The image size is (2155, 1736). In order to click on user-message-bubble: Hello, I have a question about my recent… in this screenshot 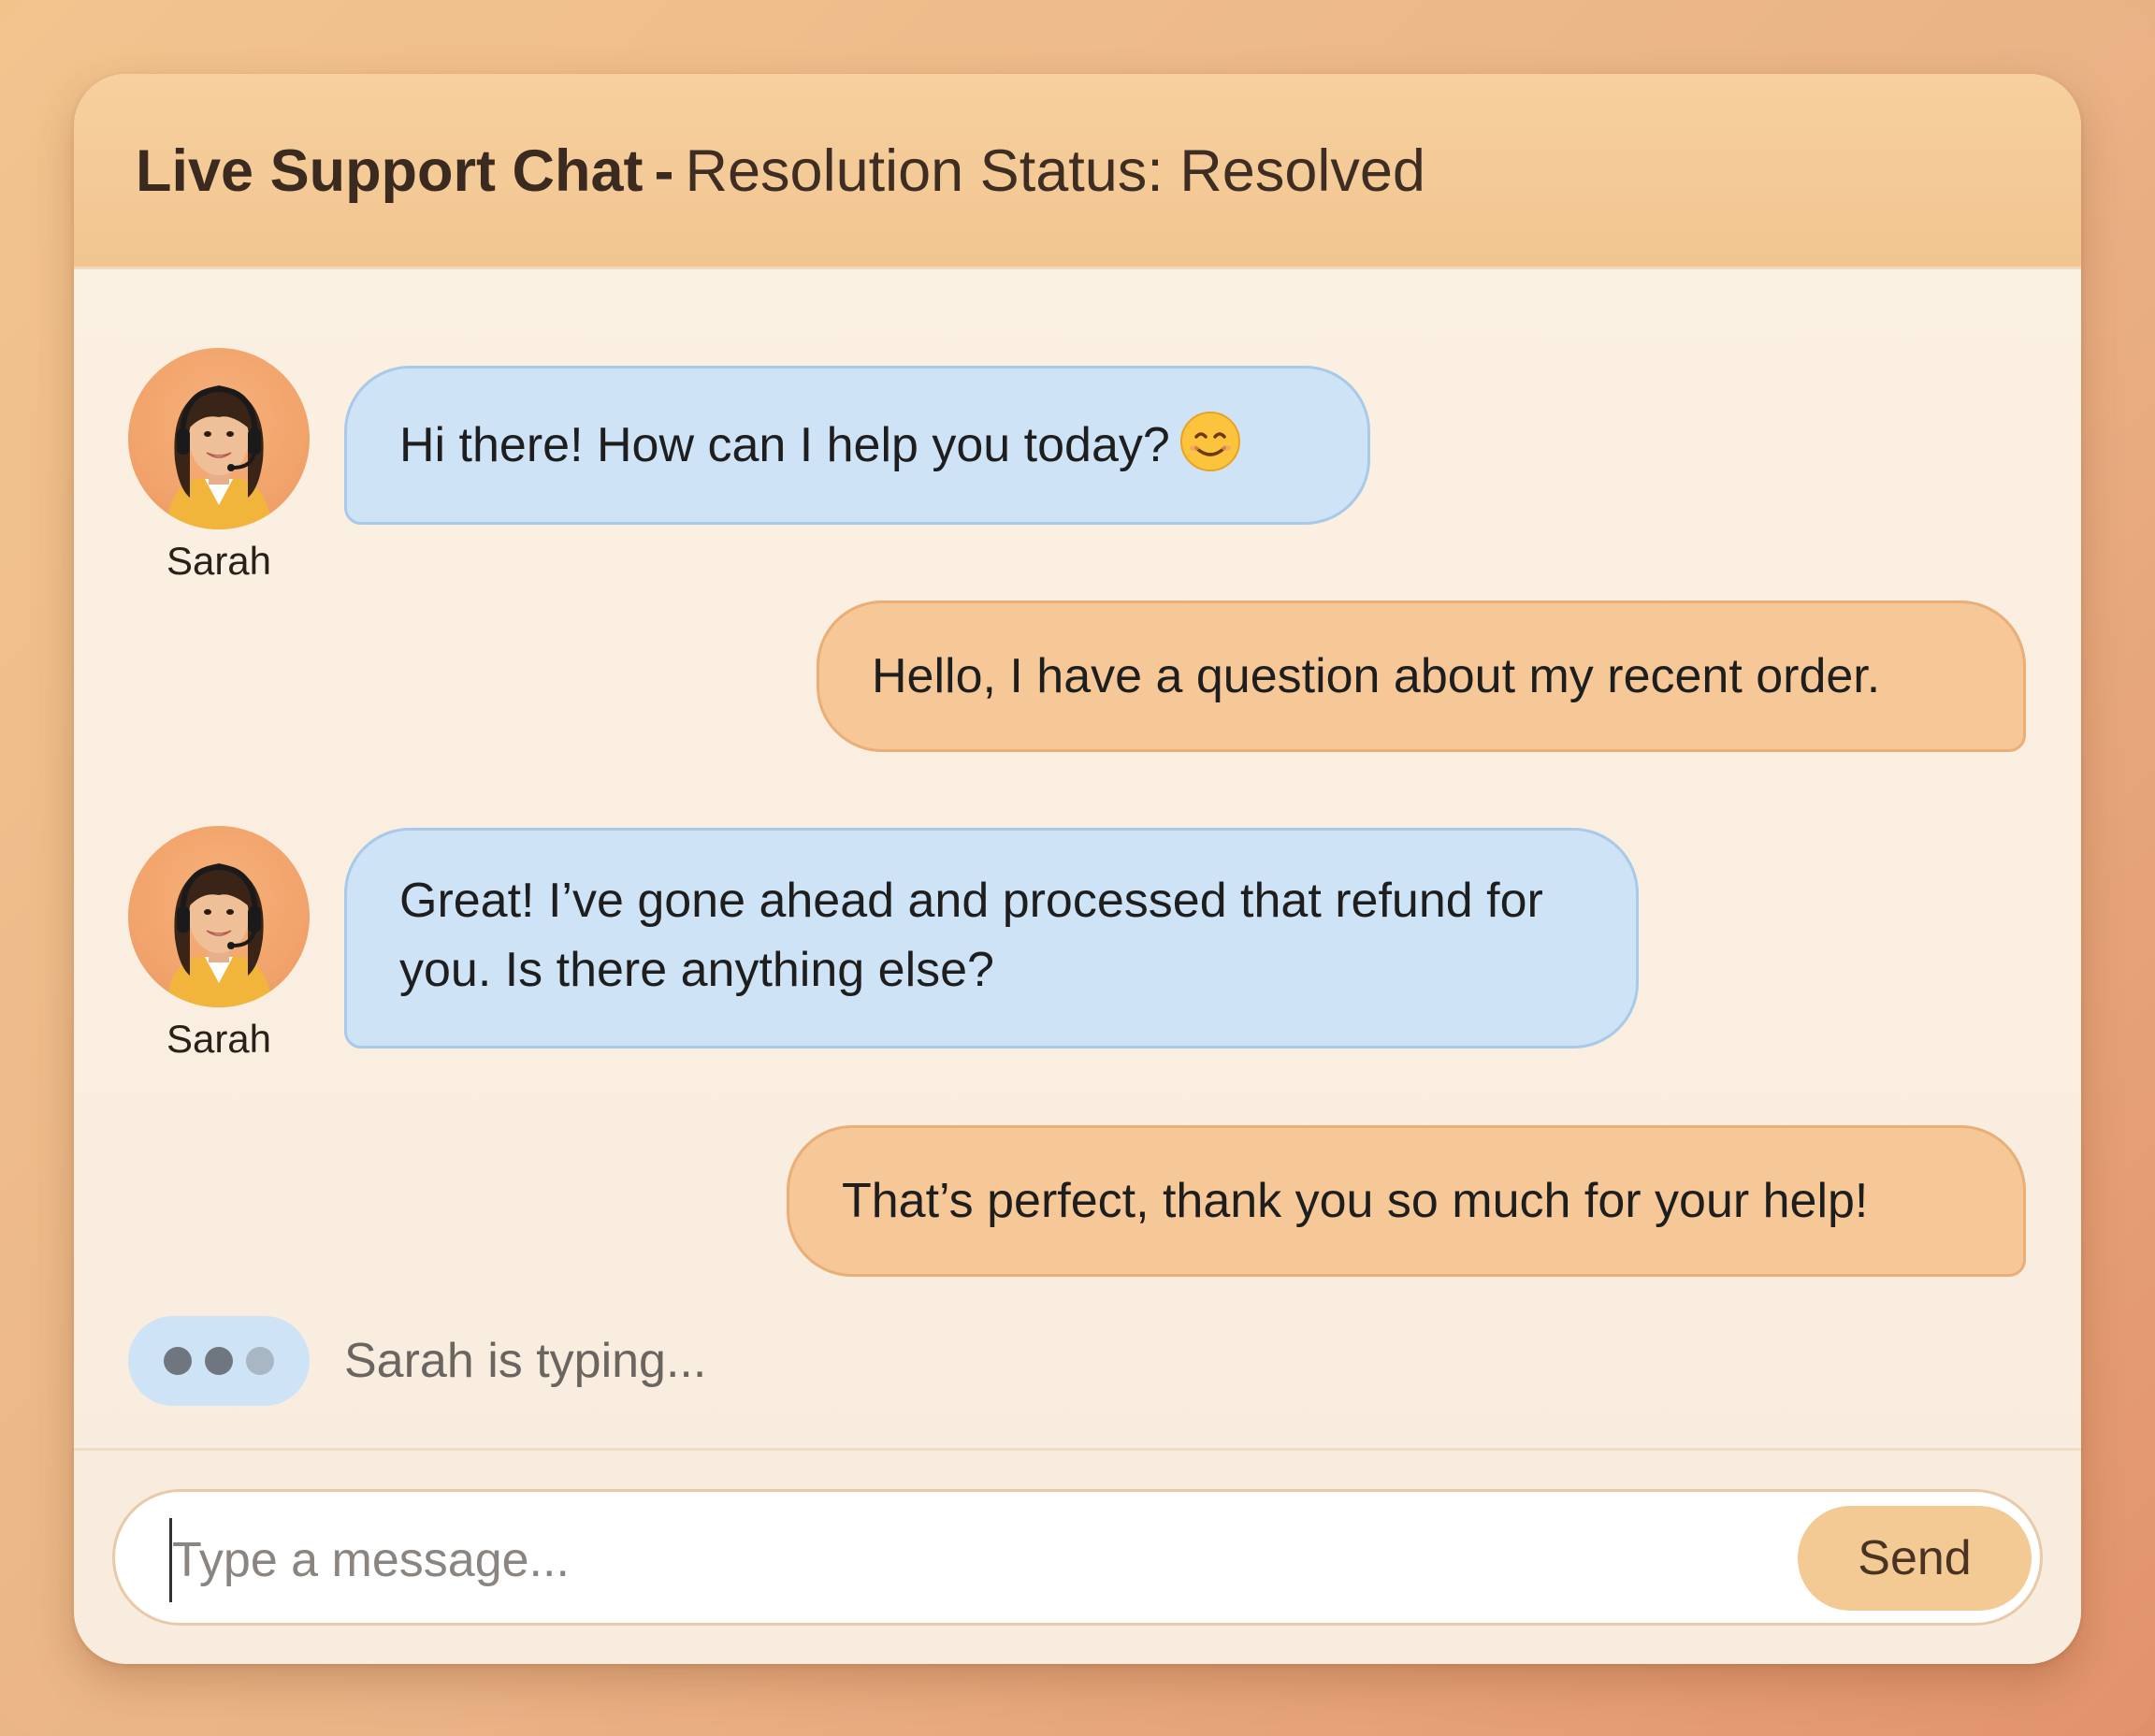, I will do `click(1422, 676)`.